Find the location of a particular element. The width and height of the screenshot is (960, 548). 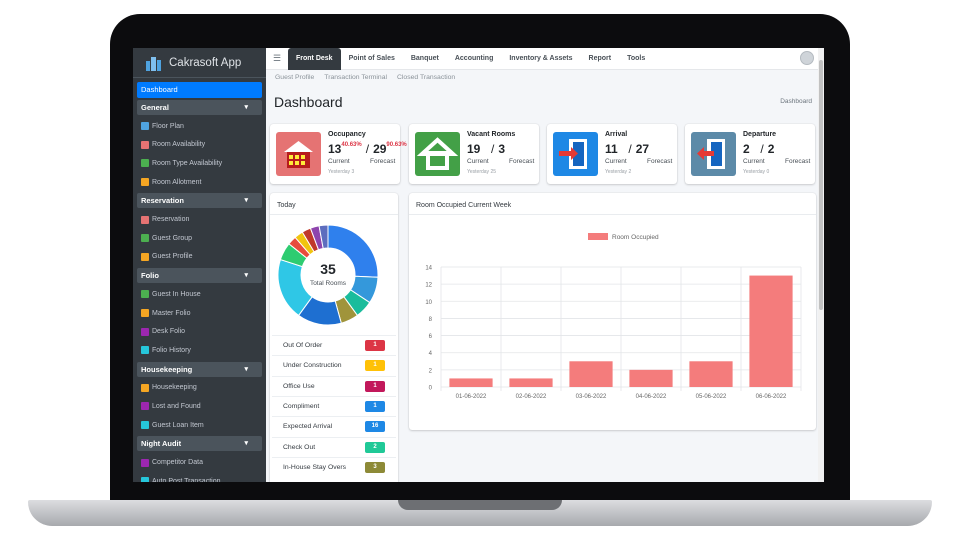

stat-values: 19 /3 is located at coordinates (486, 149).